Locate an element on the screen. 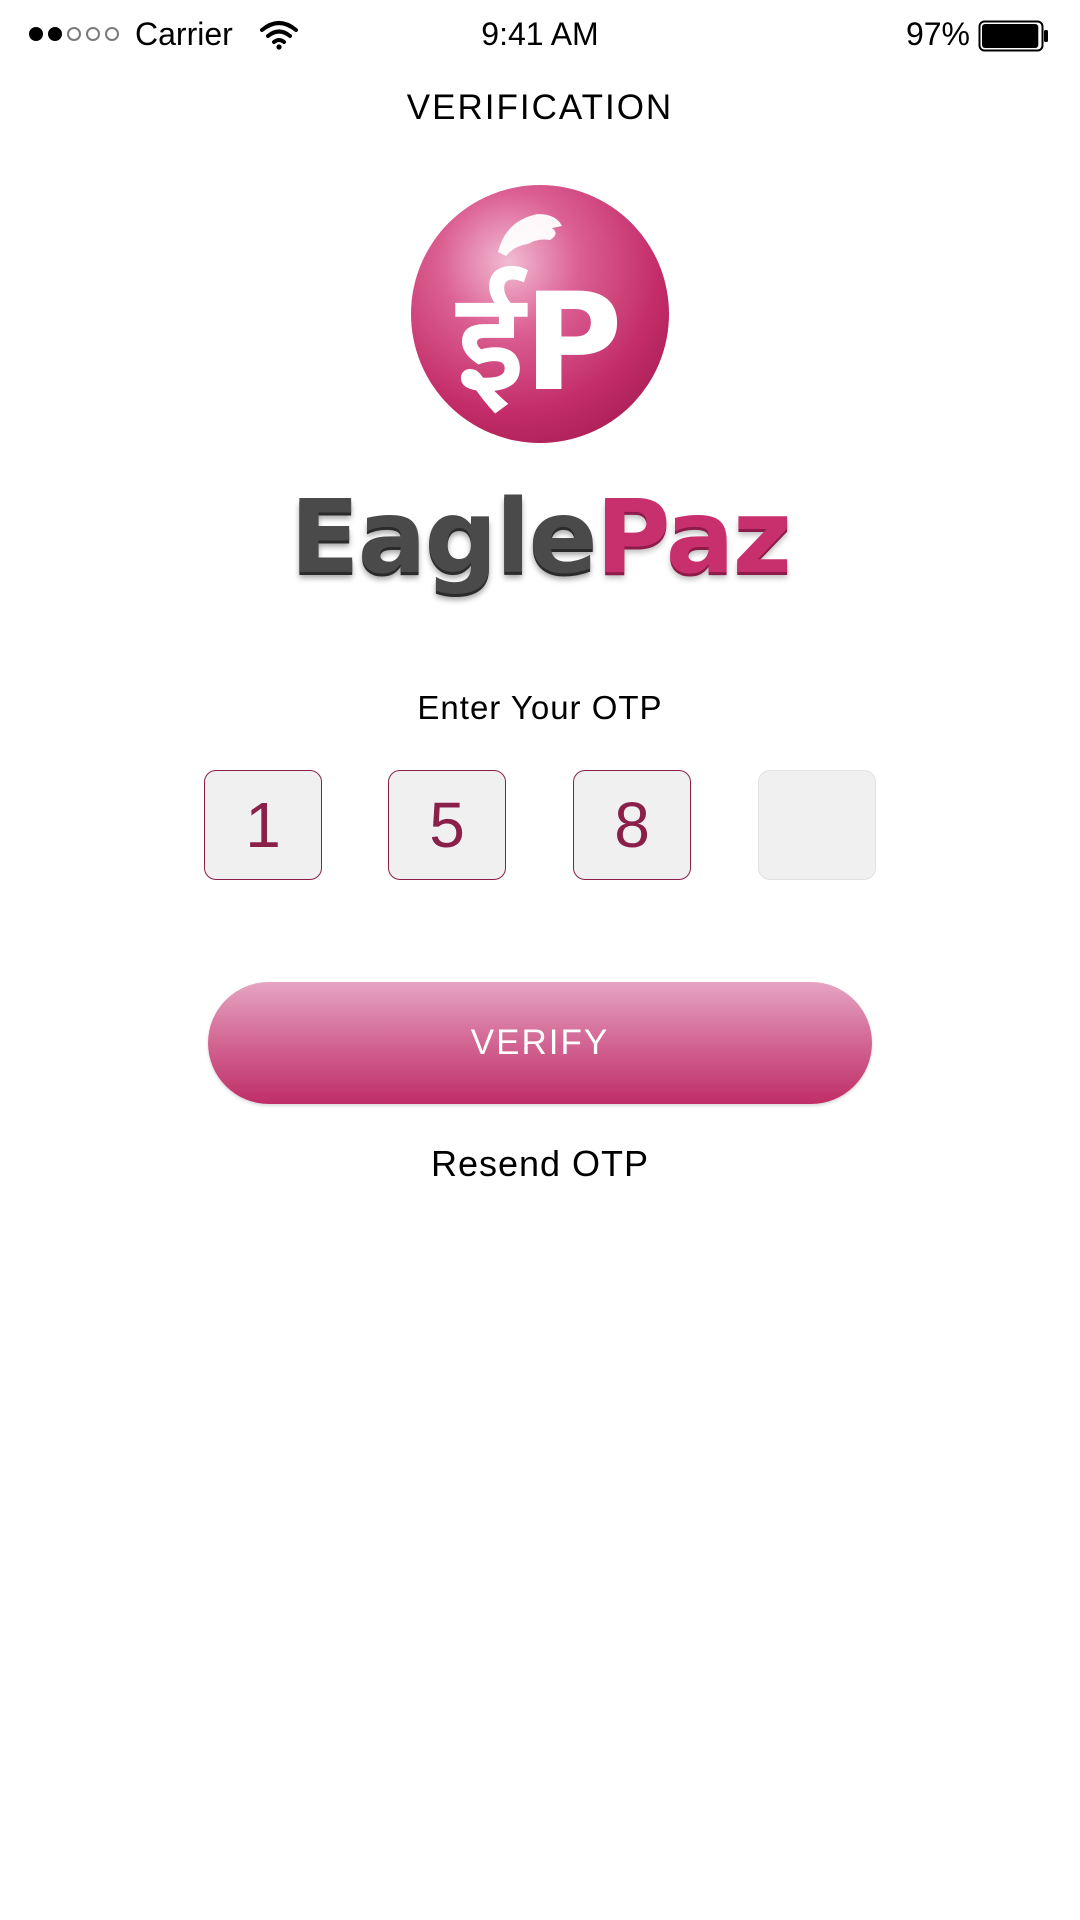 The image size is (1080, 1920). otp-label: Enter Your OTP is located at coordinates (540, 707).